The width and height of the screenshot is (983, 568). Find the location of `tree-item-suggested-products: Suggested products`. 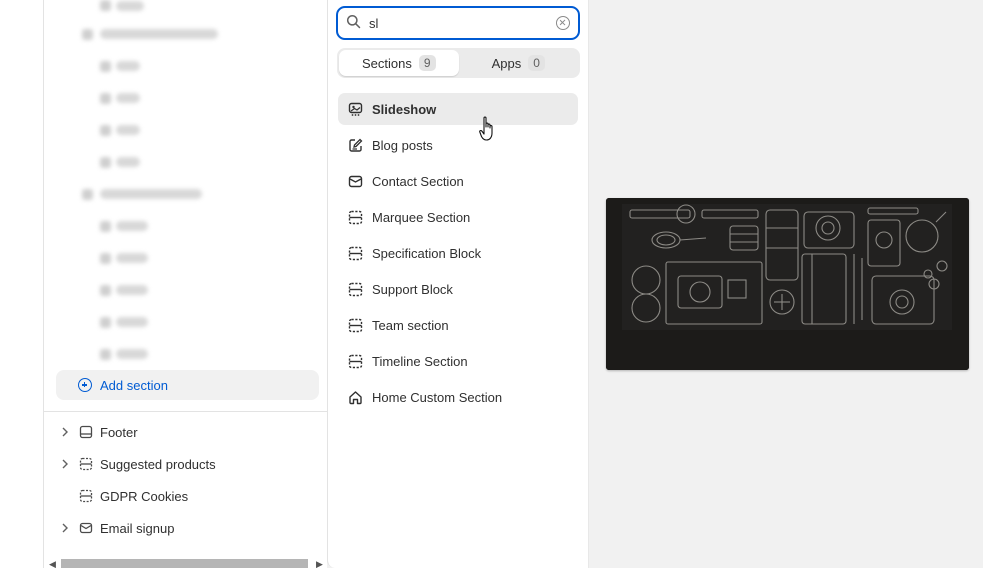

tree-item-suggested-products: Suggested products is located at coordinates (137, 464).